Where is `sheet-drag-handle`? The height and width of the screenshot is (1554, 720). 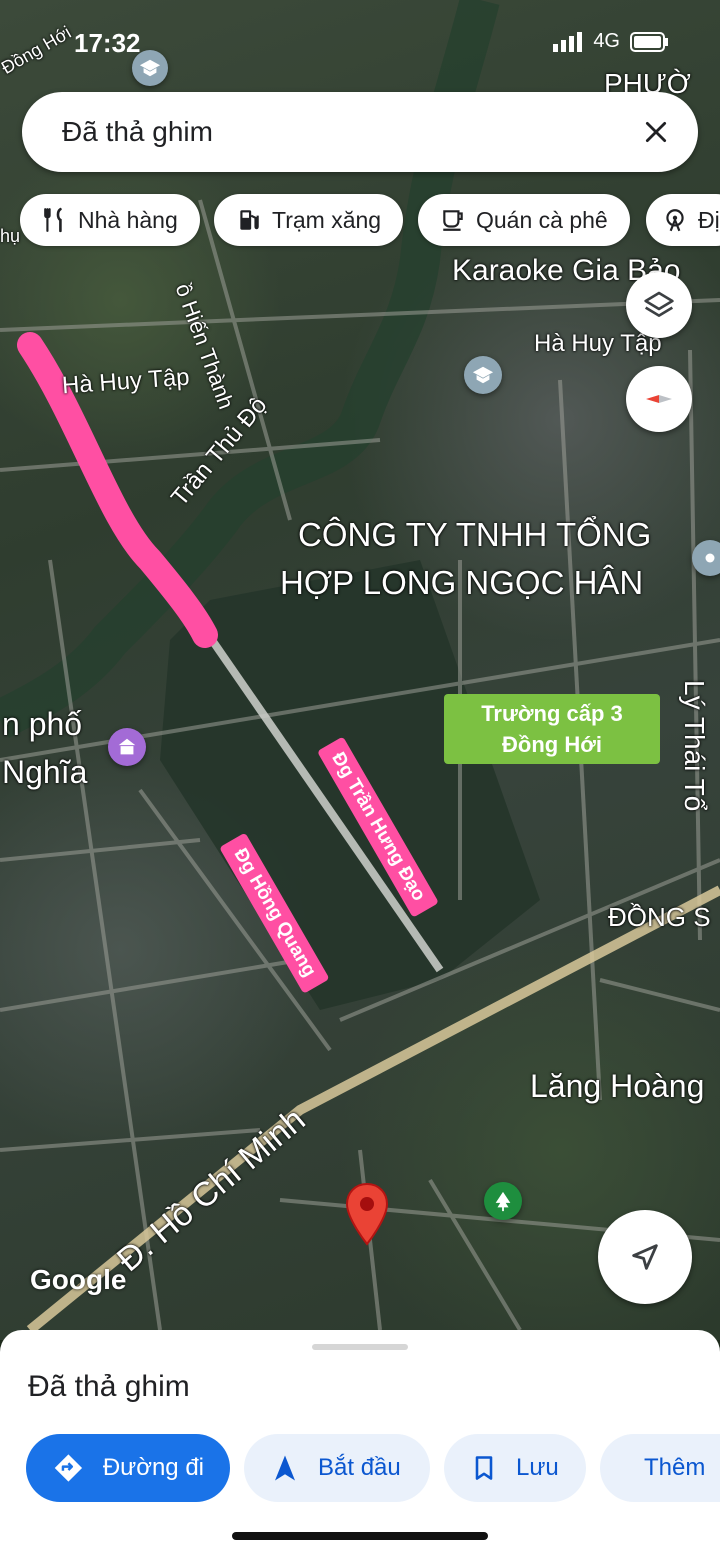
sheet-drag-handle is located at coordinates (360, 1347).